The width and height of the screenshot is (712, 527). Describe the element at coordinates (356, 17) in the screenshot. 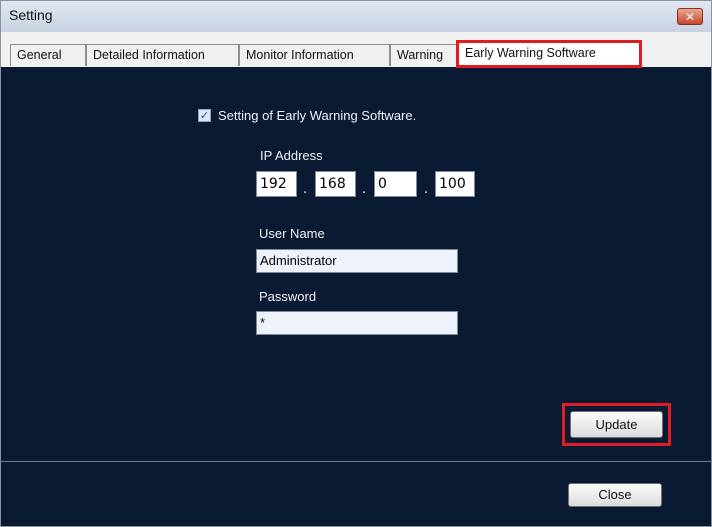

I see `title-bar: Setting ✕` at that location.